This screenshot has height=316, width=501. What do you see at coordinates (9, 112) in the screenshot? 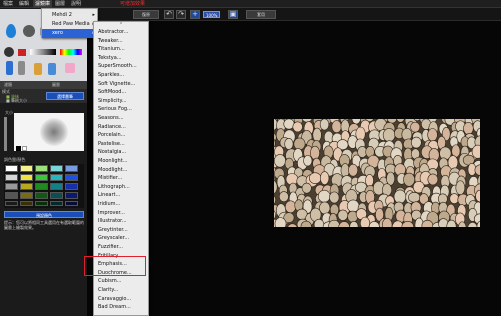
I see `size-label: 大小` at bounding box center [9, 112].